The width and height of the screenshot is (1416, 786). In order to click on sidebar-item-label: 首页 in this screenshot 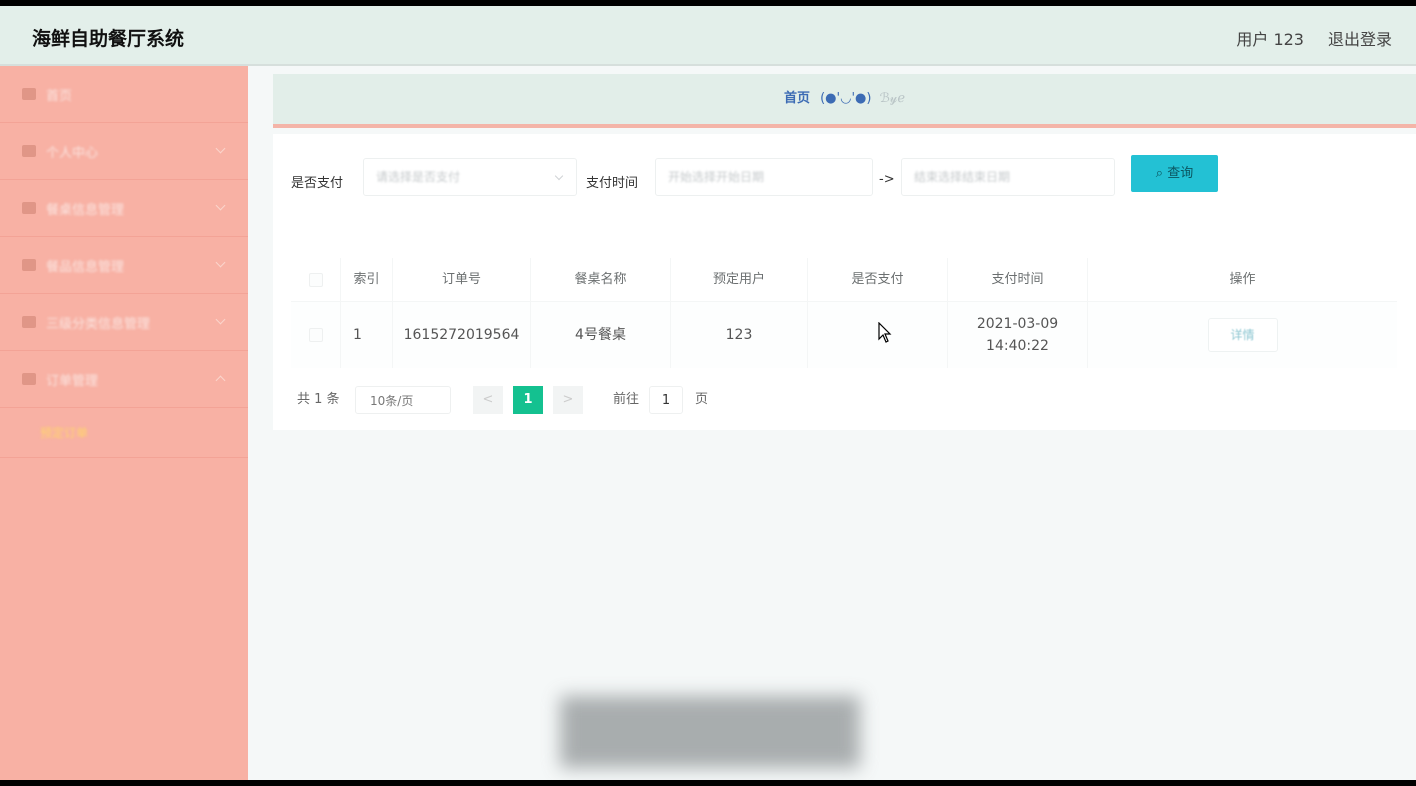, I will do `click(59, 96)`.